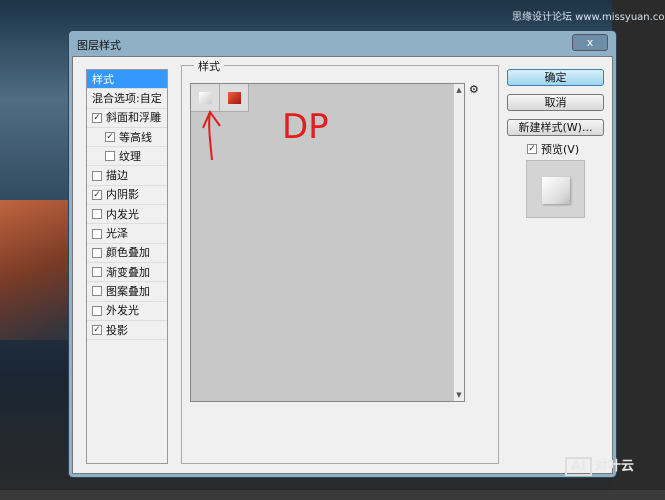  I want to click on effects-list-item: 描边, so click(127, 176).